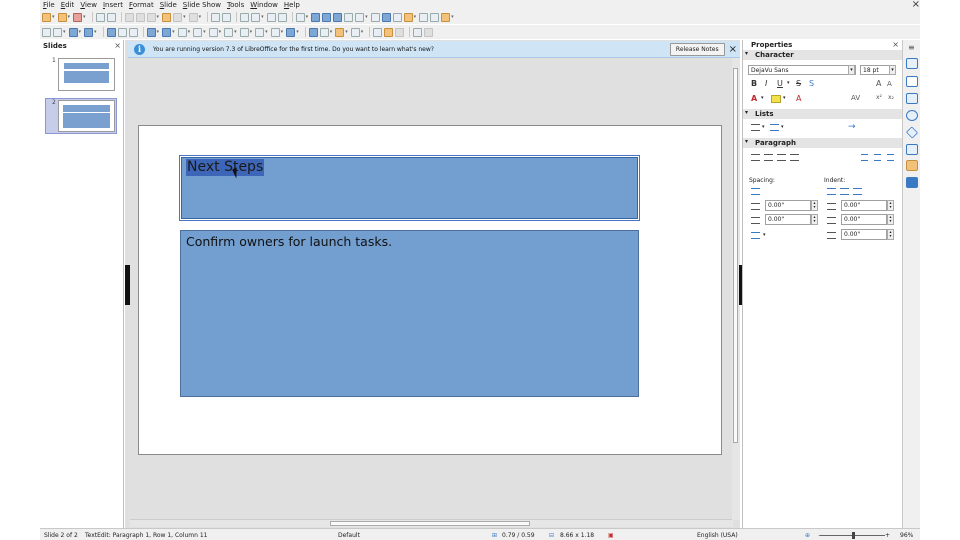  I want to click on shadow-button: S, so click(811, 83).